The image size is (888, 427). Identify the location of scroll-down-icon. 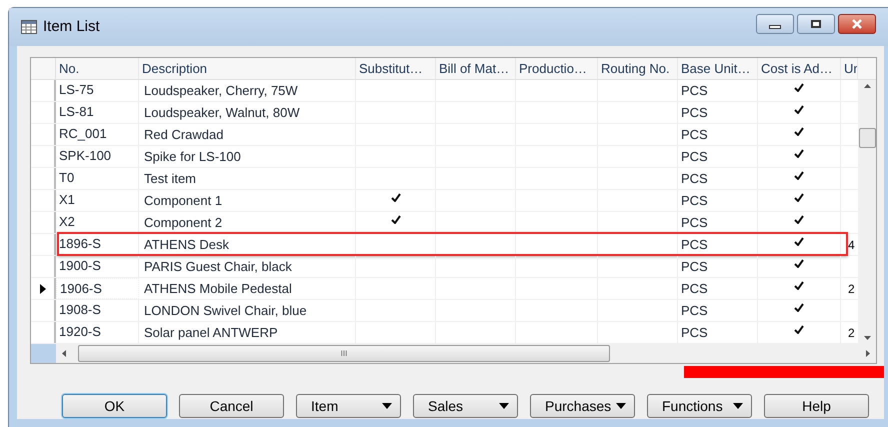
(867, 338).